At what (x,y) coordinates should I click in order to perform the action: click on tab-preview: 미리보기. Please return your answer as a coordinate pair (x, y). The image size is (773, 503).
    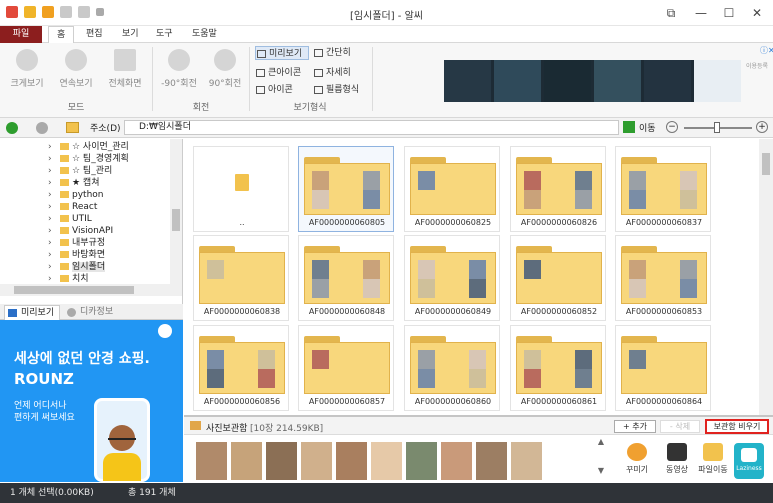
    Looking at the image, I should click on (32, 312).